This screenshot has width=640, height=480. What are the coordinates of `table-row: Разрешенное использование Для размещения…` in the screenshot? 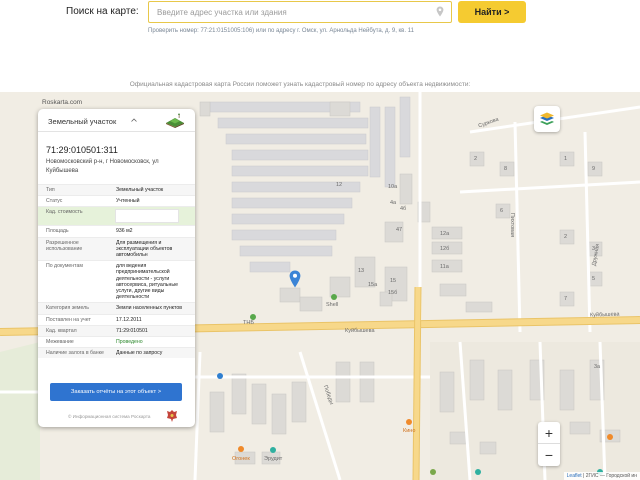 It's located at (116, 248).